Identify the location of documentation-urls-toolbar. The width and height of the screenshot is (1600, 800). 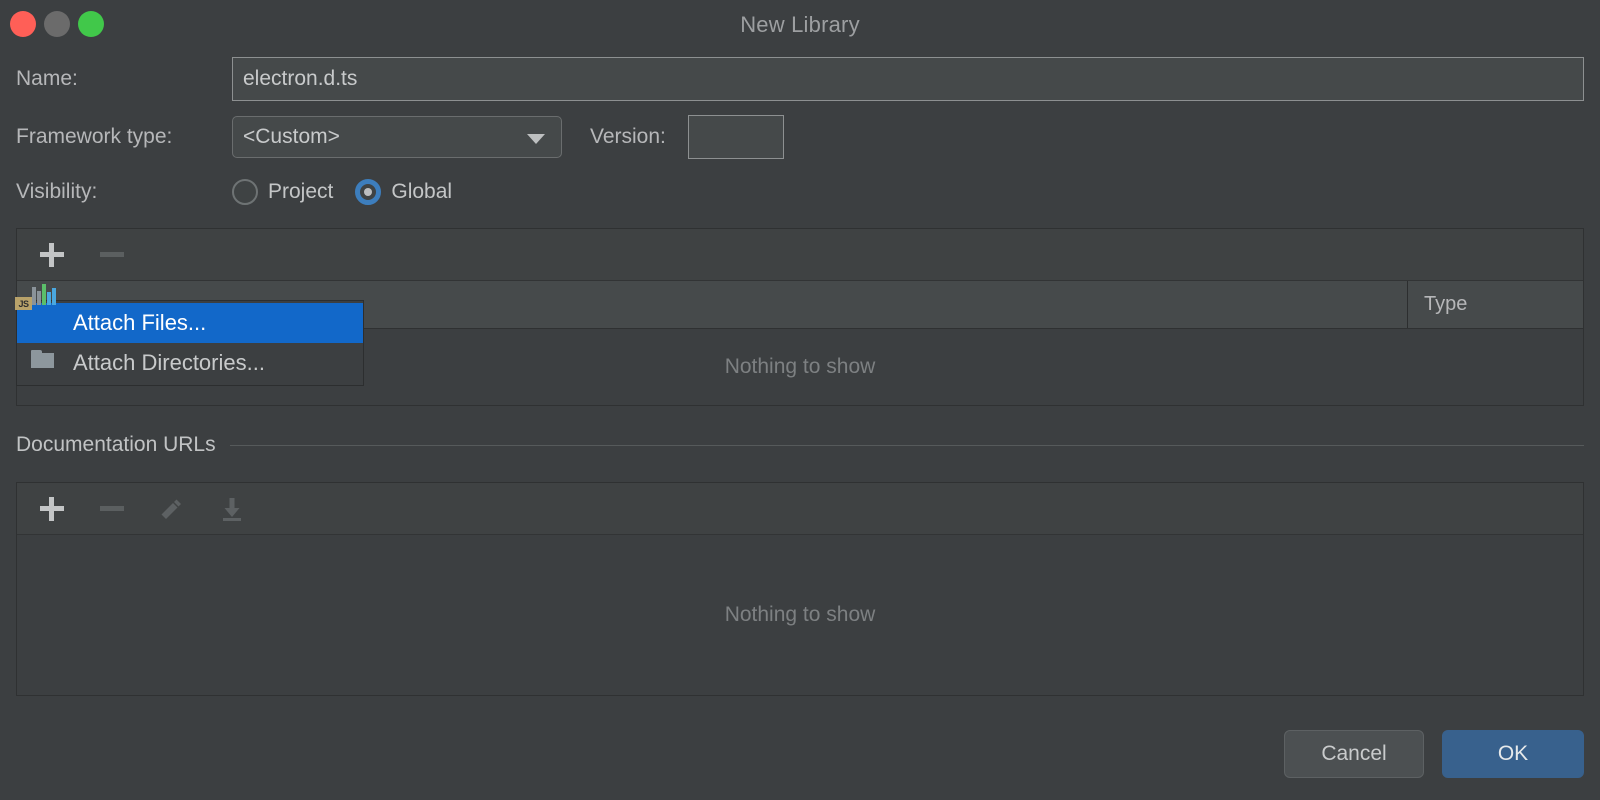
(800, 509).